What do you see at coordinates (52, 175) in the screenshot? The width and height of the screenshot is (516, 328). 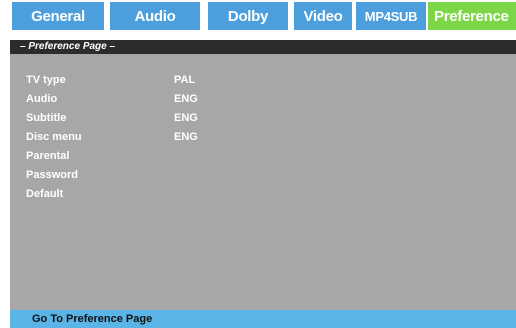 I see `menu-item-label: Password` at bounding box center [52, 175].